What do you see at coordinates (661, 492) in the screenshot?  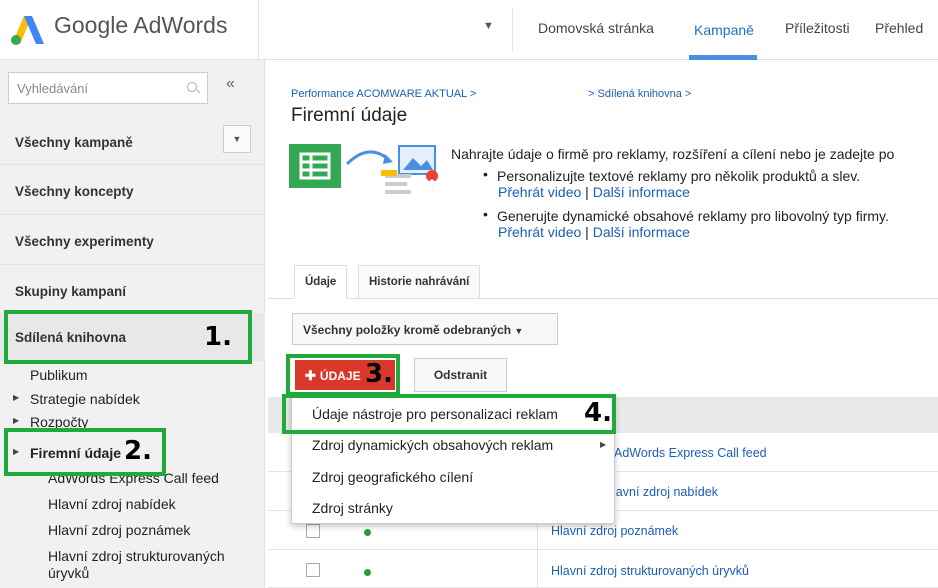 I see `row-link-offers: Hlavní zdroj nabídek` at bounding box center [661, 492].